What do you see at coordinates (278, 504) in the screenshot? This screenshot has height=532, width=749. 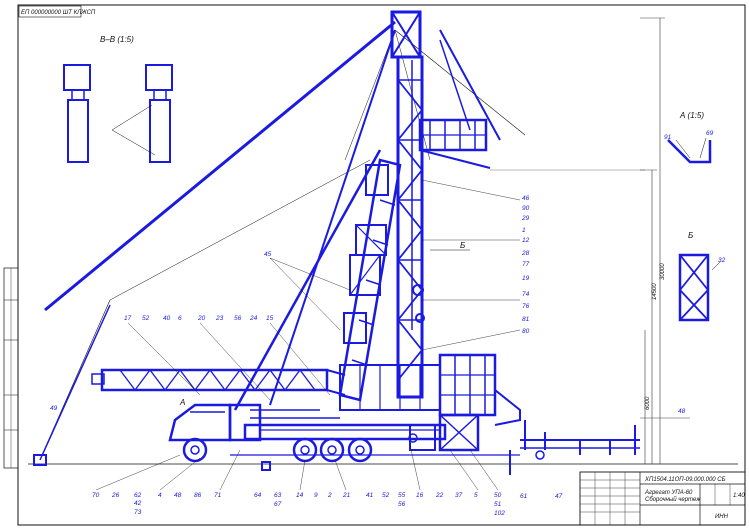 I see `label-67: 67` at bounding box center [278, 504].